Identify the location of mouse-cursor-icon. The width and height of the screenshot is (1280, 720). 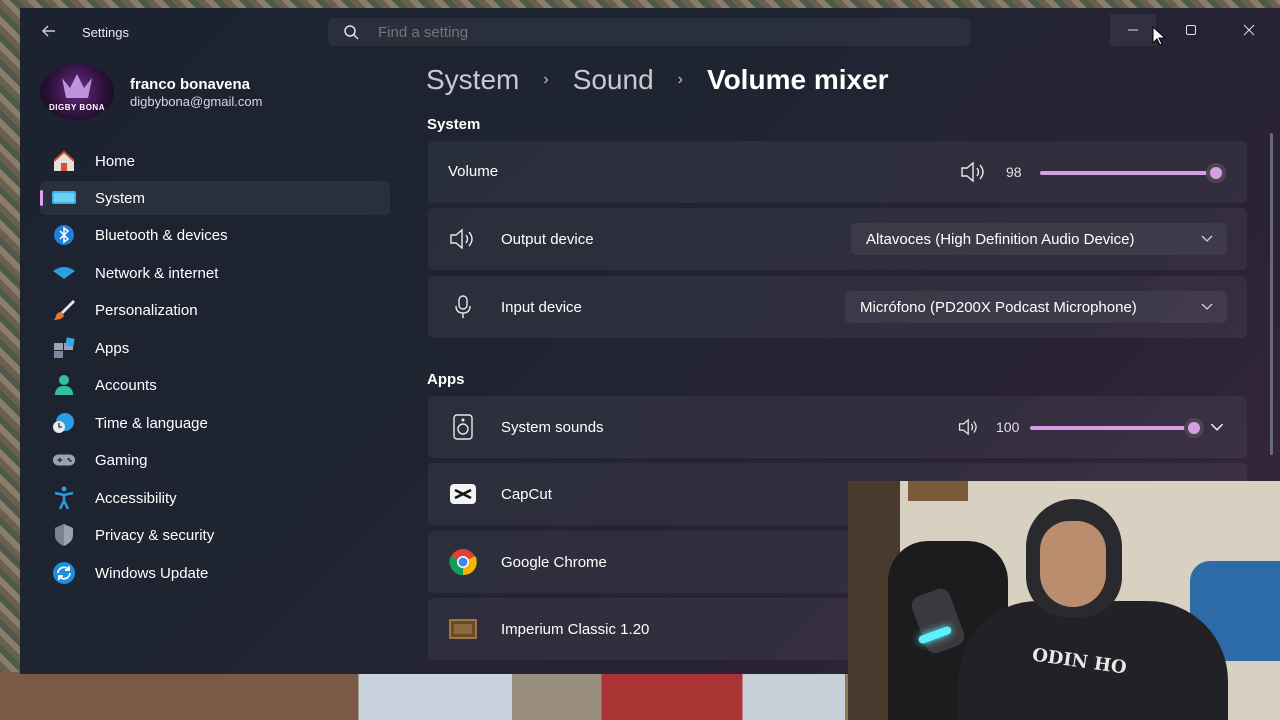
(1159, 36).